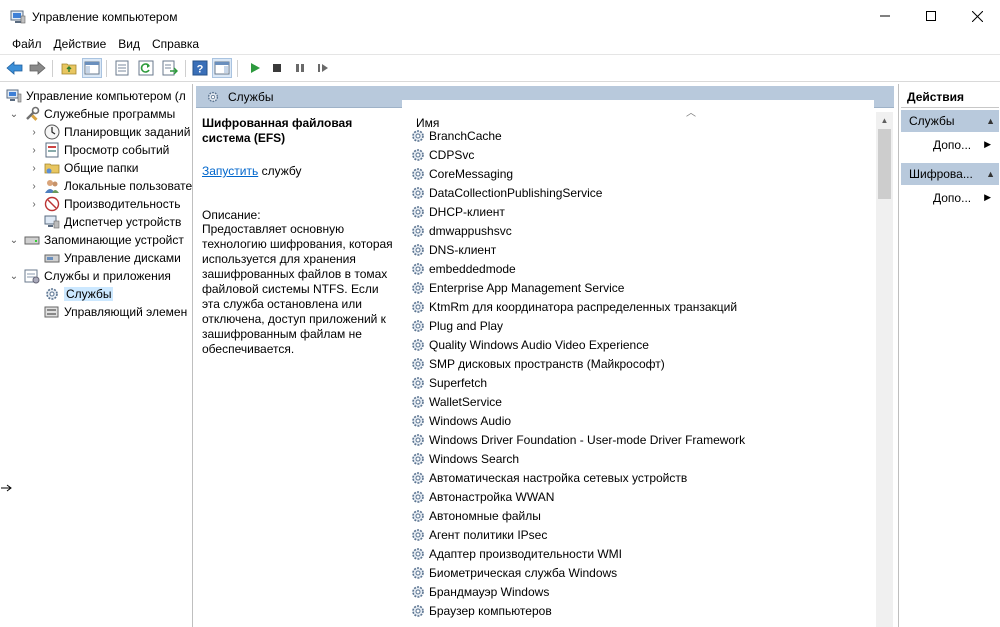 Image resolution: width=1000 pixels, height=627 pixels. I want to click on menu-file: Файл, so click(27, 44).